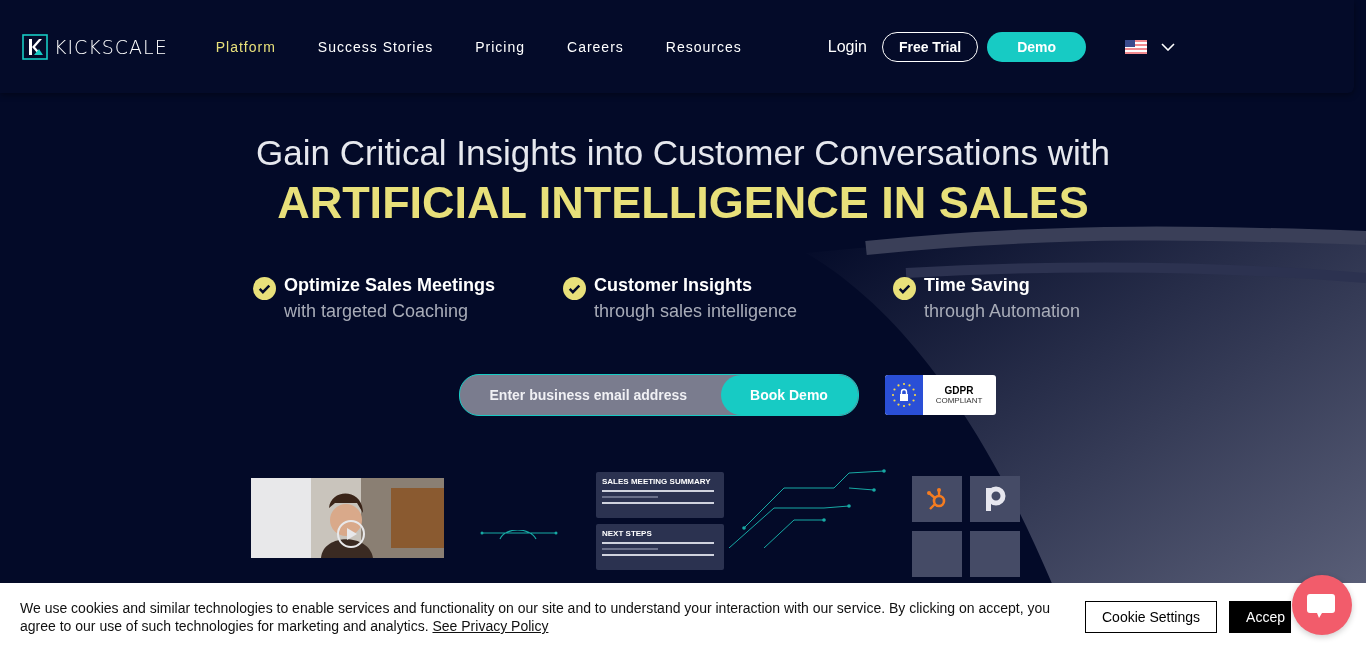 The width and height of the screenshot is (1366, 651). I want to click on cookie-text: We use cookies and similar technologies to enable services and functionality on our site and to understand your interaction with our service. By clicking on accept, you agree to our use of such technologies for marketing and analytics. See Privacy Policy, so click(536, 617).